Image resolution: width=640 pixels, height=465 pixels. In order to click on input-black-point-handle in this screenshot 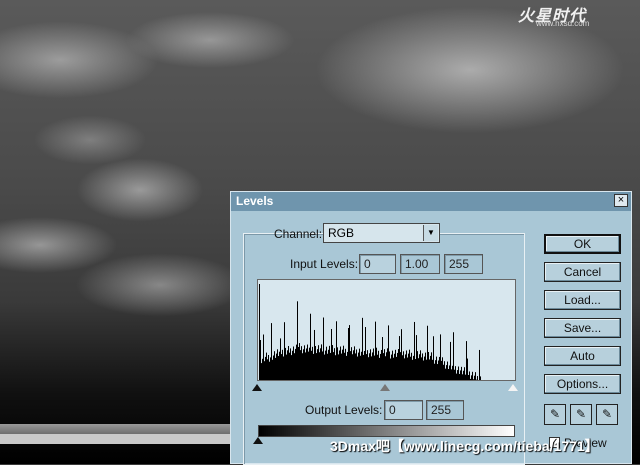, I will do `click(257, 387)`.